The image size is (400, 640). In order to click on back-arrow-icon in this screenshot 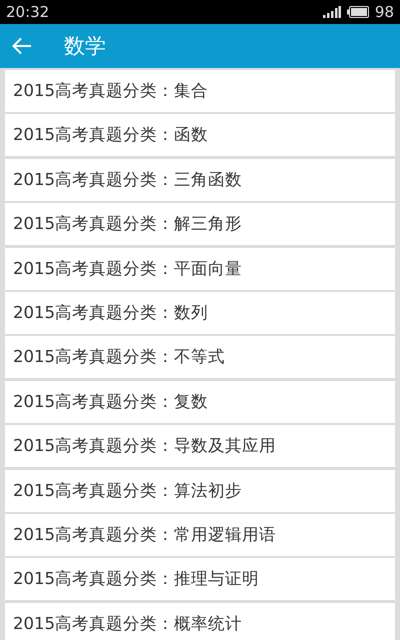, I will do `click(22, 46)`.